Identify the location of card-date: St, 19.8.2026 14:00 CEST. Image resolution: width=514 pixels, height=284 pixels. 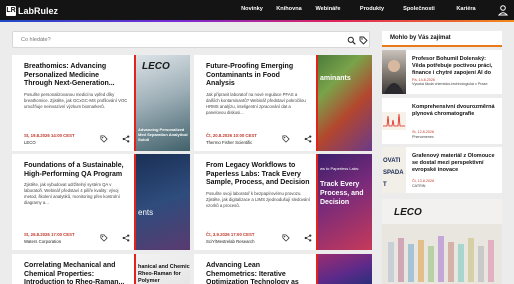
(49, 135).